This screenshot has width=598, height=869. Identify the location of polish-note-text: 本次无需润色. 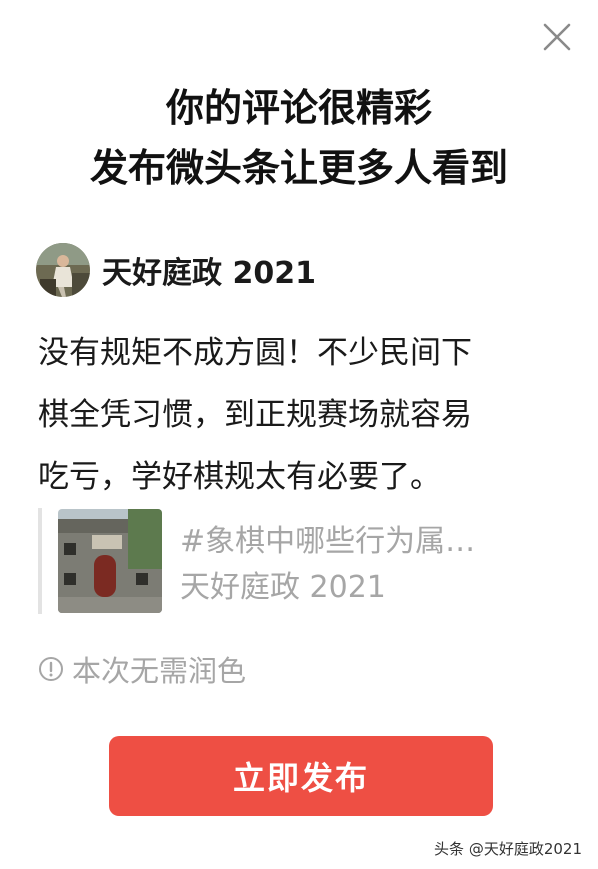
(159, 671).